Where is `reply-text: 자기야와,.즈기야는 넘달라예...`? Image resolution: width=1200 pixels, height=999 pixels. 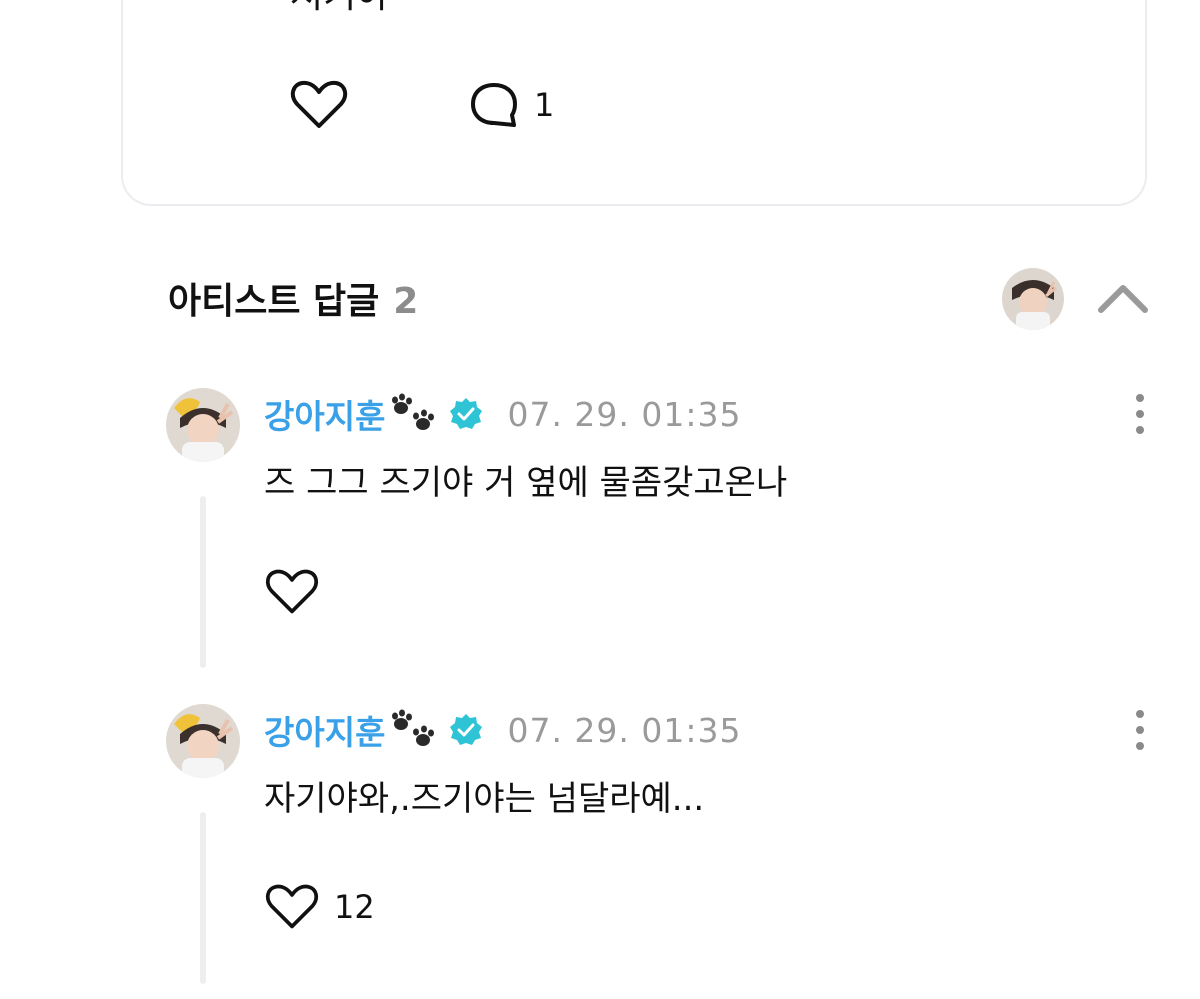 reply-text: 자기야와,.즈기야는 넘달라예... is located at coordinates (484, 799).